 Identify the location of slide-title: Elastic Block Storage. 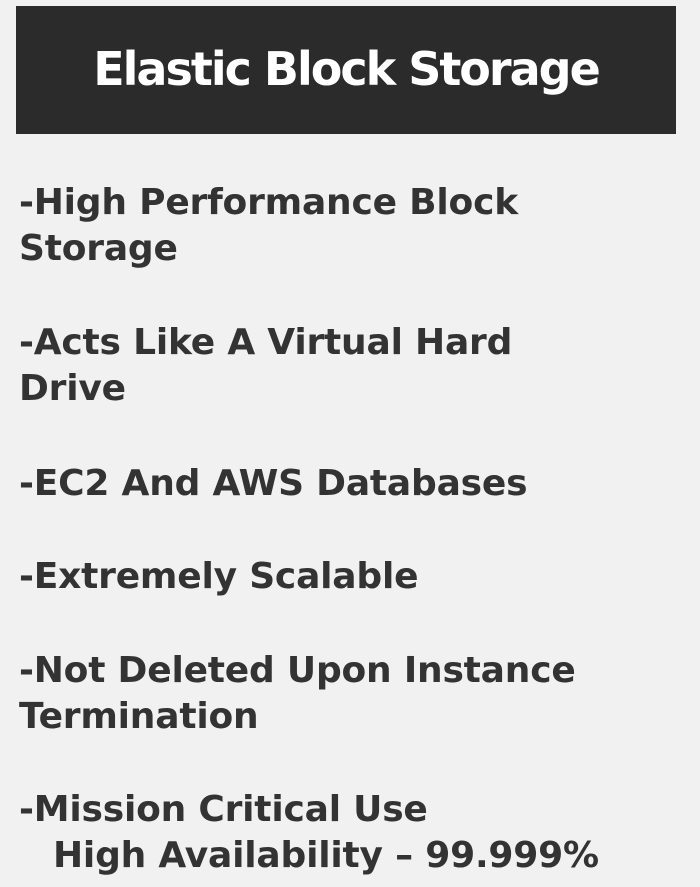
(347, 69).